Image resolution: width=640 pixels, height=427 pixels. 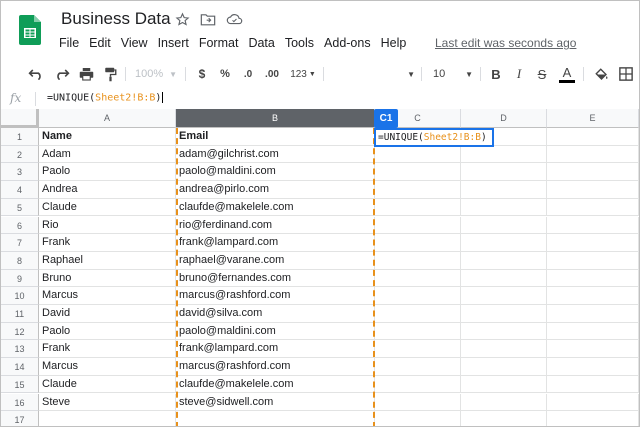 What do you see at coordinates (394, 43) in the screenshot?
I see `menu-help: Help` at bounding box center [394, 43].